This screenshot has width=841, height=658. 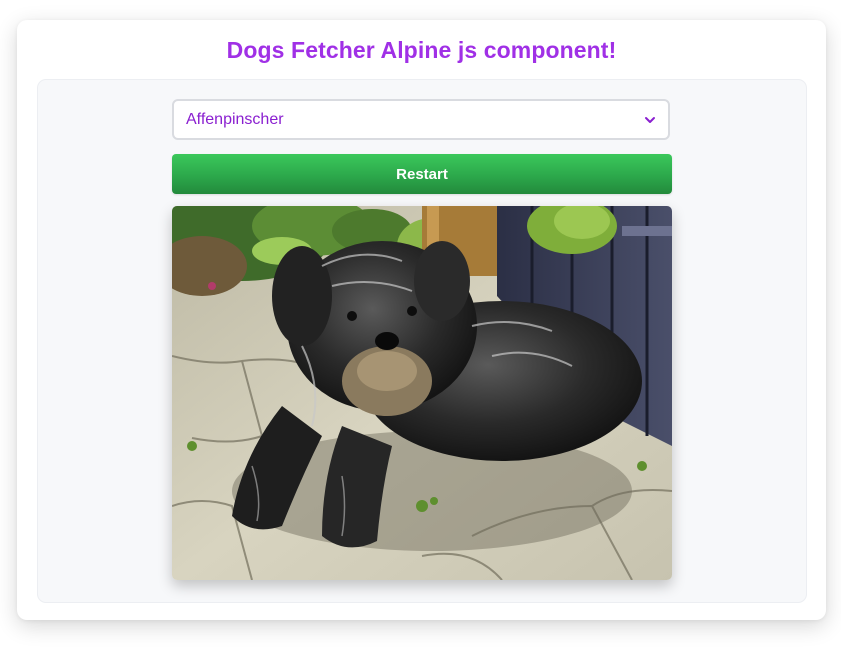 I want to click on breed-select-value: Affenpinscher, so click(x=235, y=119).